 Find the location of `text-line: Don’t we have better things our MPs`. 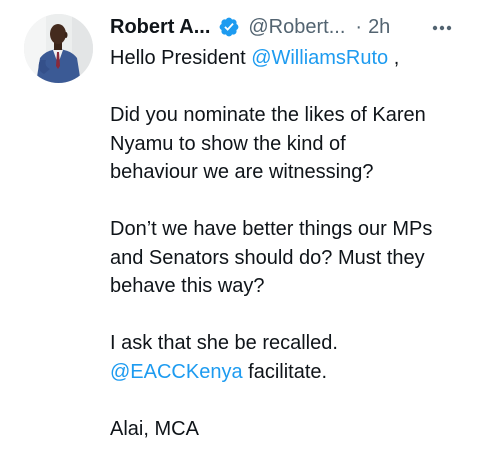

text-line: Don’t we have better things our MPs is located at coordinates (271, 229).